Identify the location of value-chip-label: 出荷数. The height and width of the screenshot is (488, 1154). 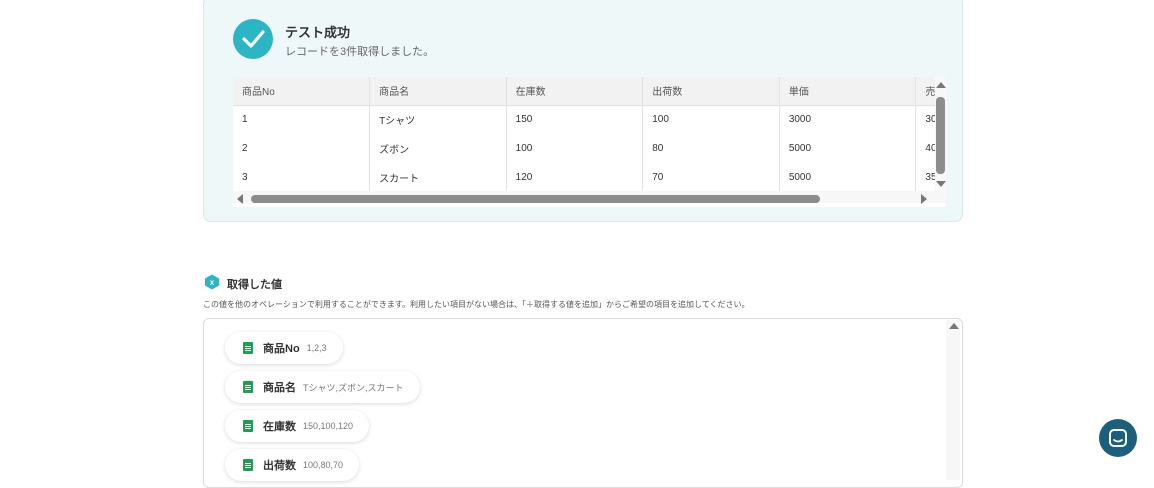
(279, 466).